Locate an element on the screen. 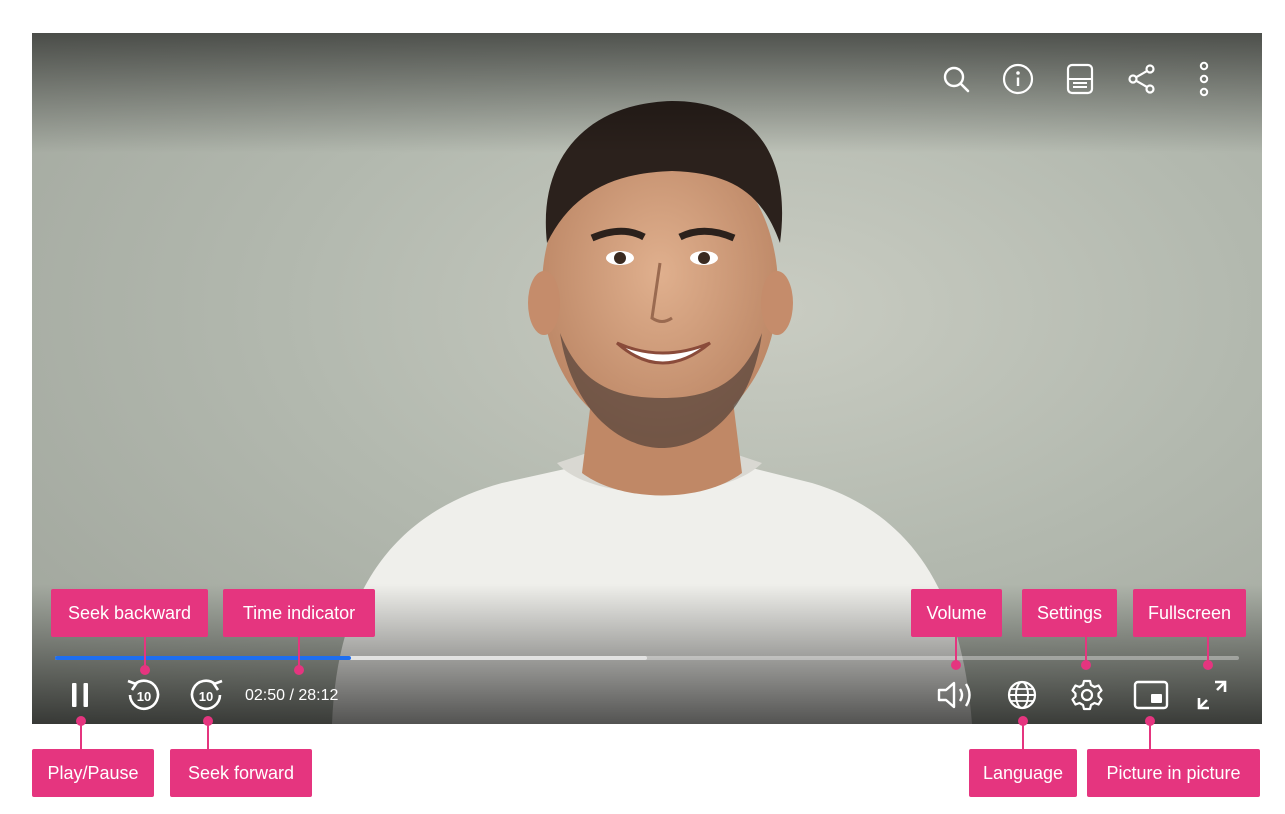 This screenshot has width=1285, height=814. share-icon is located at coordinates (1142, 79).